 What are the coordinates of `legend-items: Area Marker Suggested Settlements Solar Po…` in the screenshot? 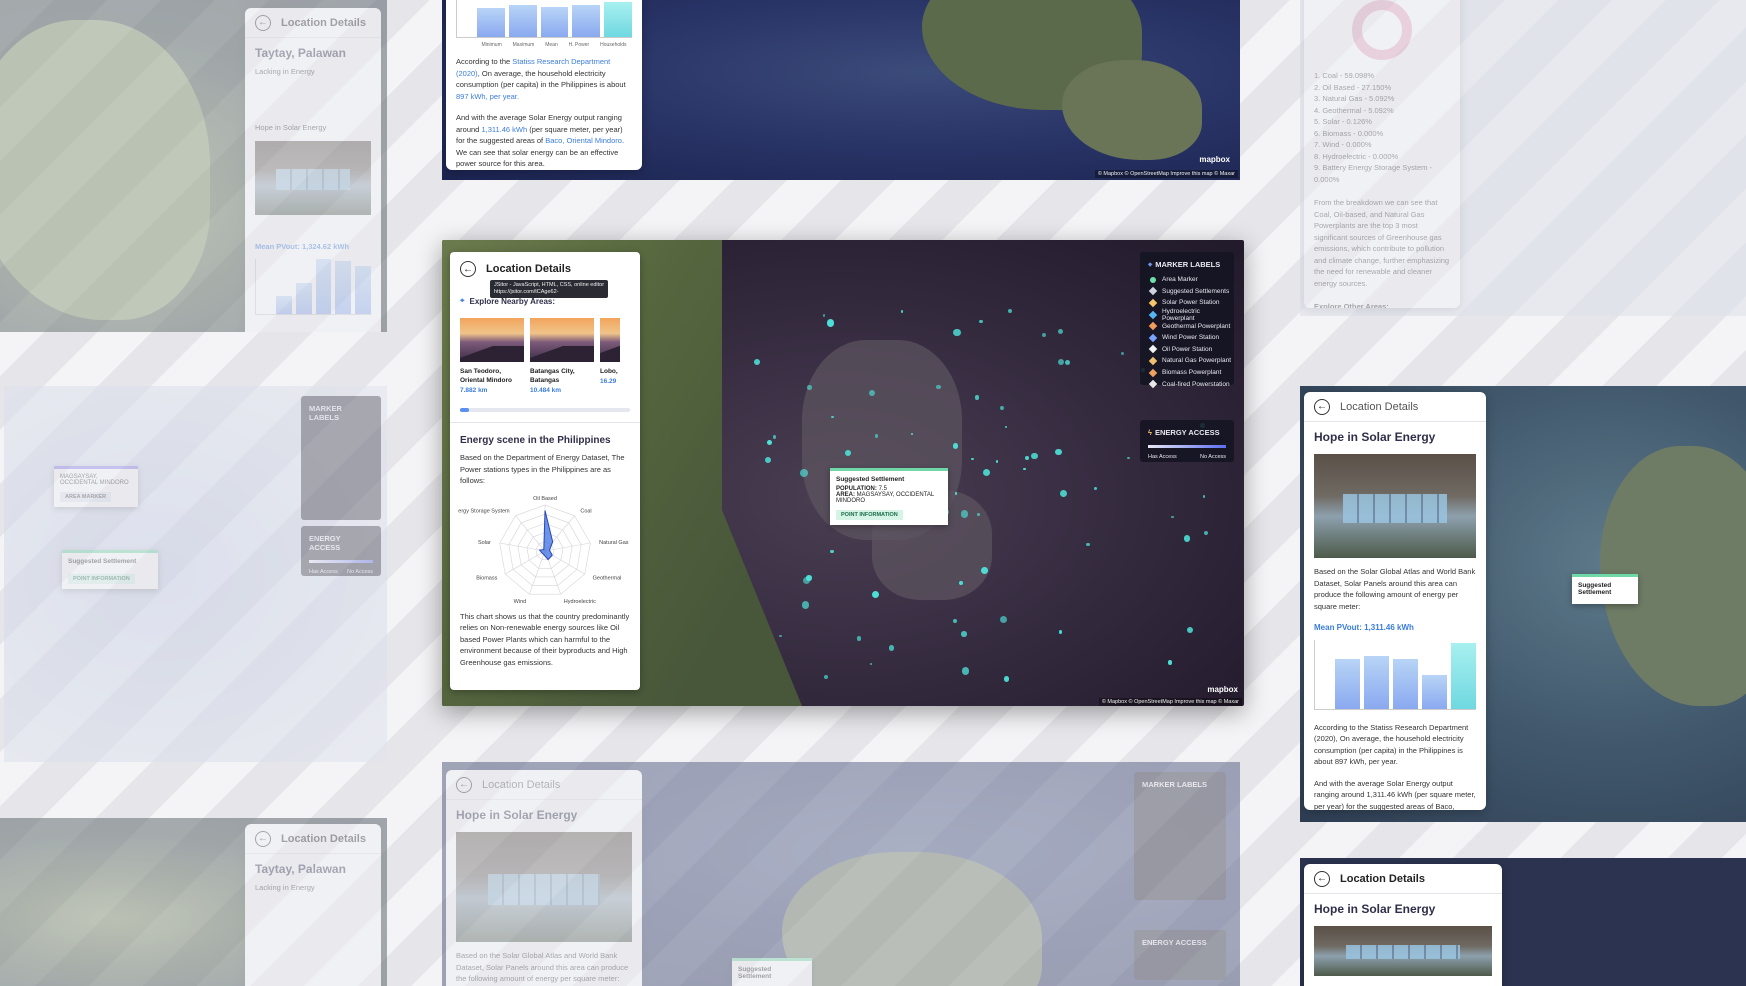 It's located at (1187, 332).